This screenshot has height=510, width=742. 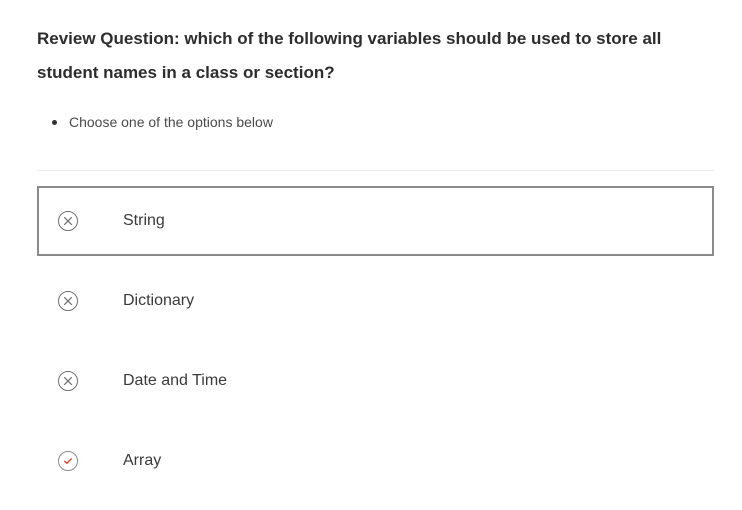 What do you see at coordinates (144, 220) in the screenshot?
I see `answer-option-label: String` at bounding box center [144, 220].